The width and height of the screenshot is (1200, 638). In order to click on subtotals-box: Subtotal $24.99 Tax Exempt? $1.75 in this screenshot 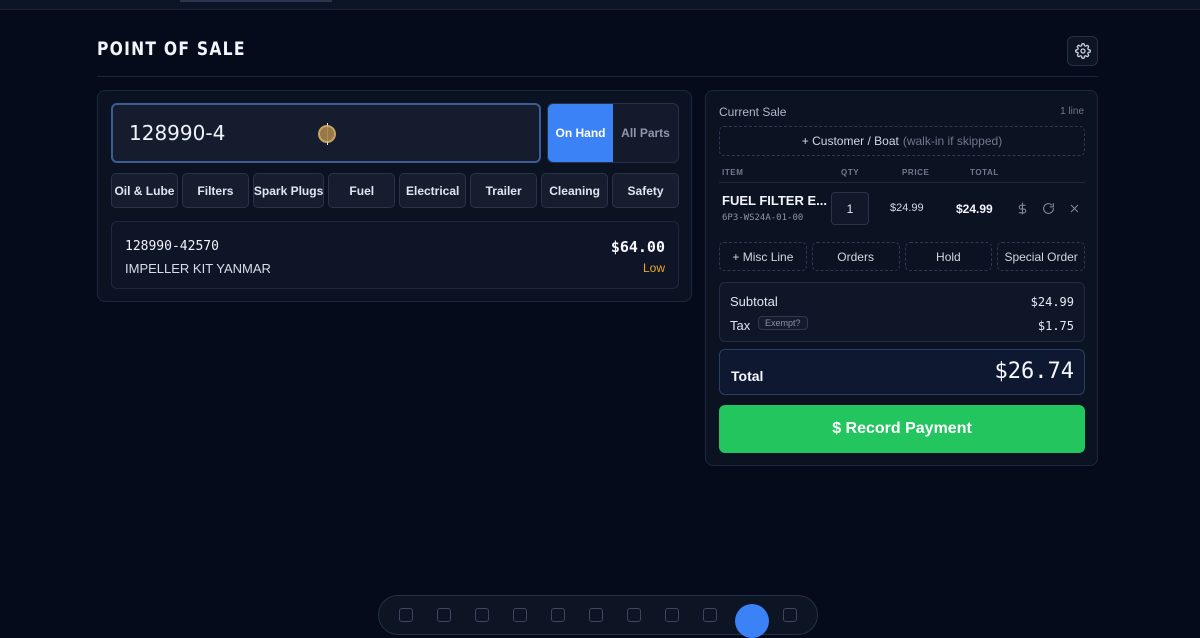, I will do `click(902, 312)`.